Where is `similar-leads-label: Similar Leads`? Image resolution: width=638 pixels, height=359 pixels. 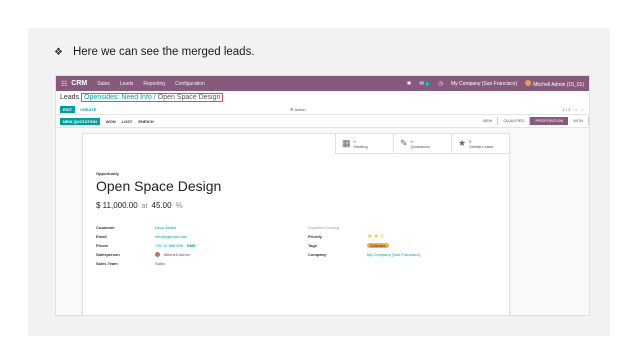 similar-leads-label: Similar Leads is located at coordinates (481, 146).